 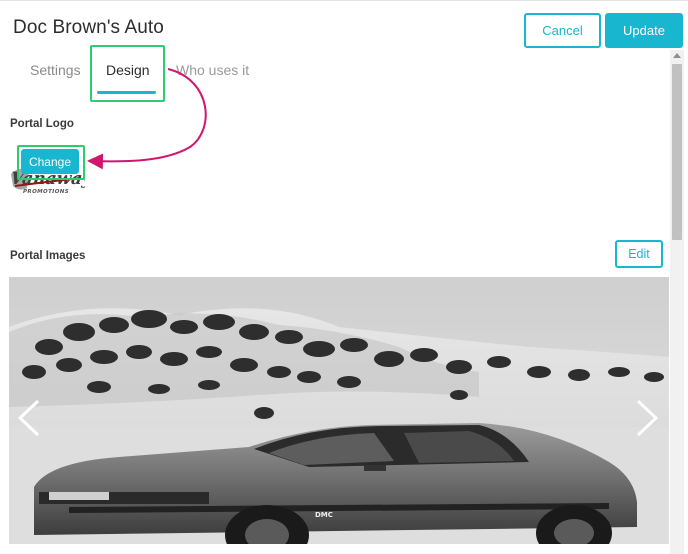 What do you see at coordinates (644, 30) in the screenshot?
I see `update-button: Update` at bounding box center [644, 30].